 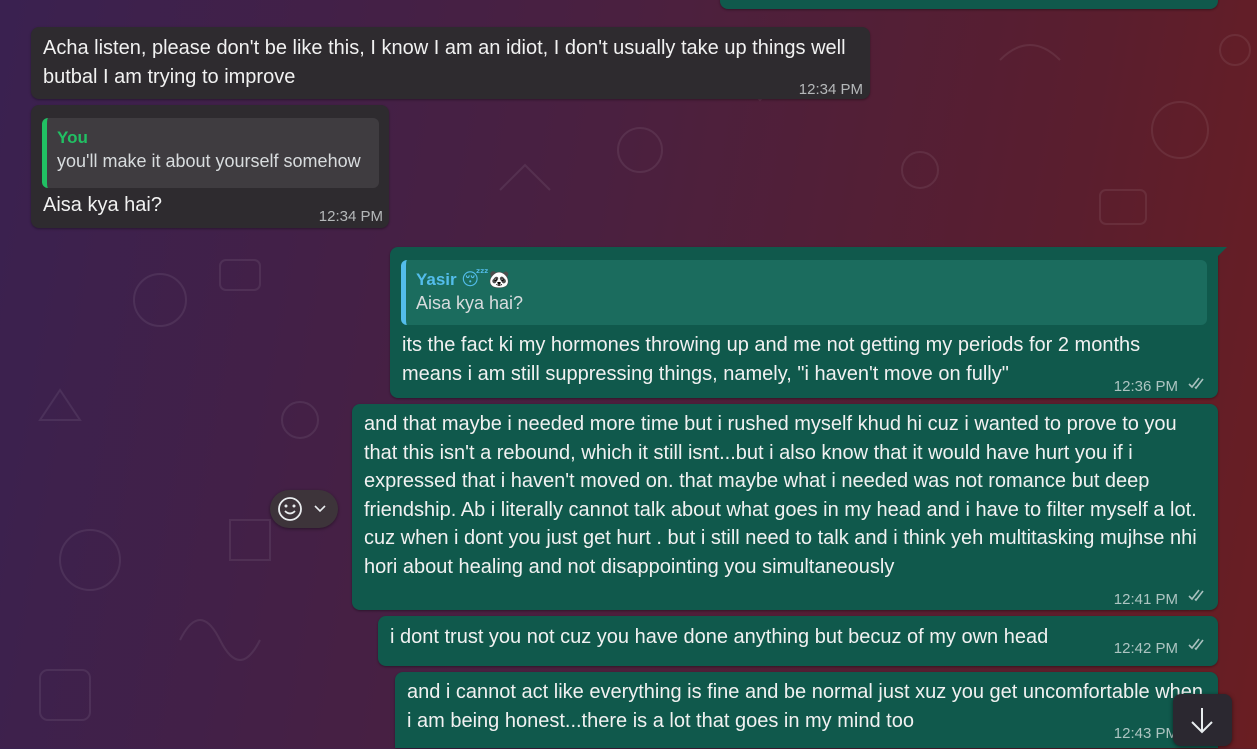 I want to click on message-time: 12:43 PM, so click(x=1145, y=733).